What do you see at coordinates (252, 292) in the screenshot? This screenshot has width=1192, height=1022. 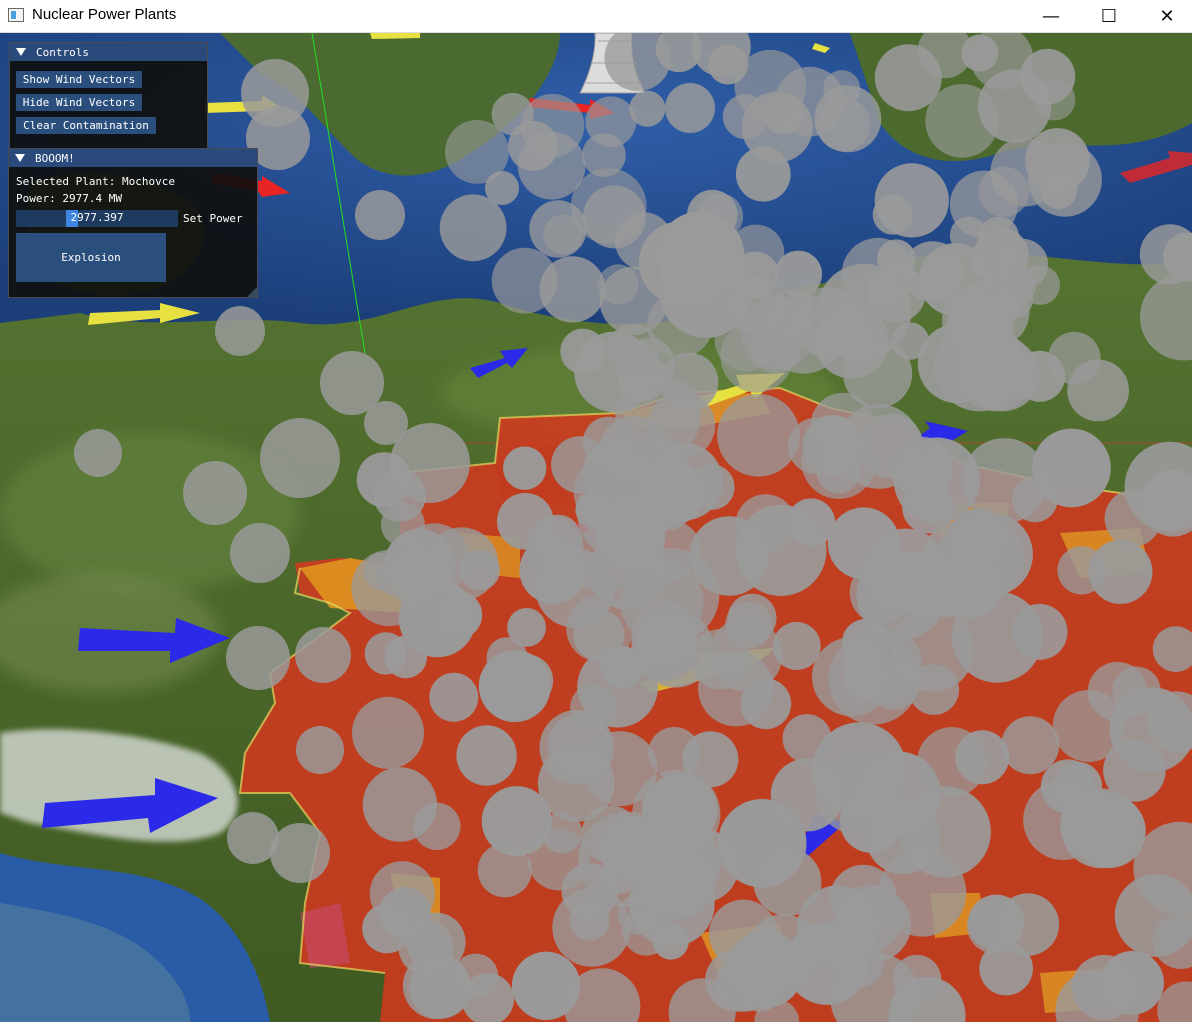 I see `resize-grip` at bounding box center [252, 292].